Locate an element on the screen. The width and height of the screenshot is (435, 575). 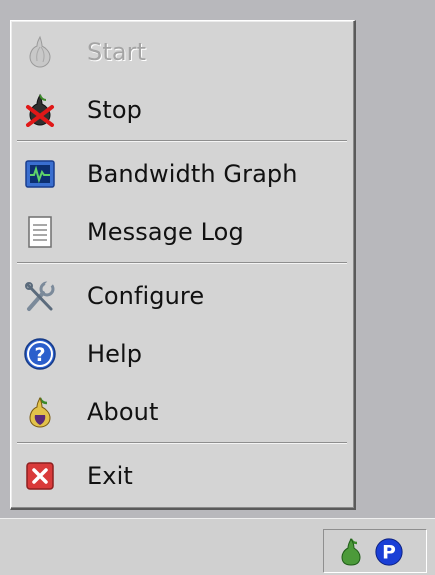
document-icon is located at coordinates (40, 232).